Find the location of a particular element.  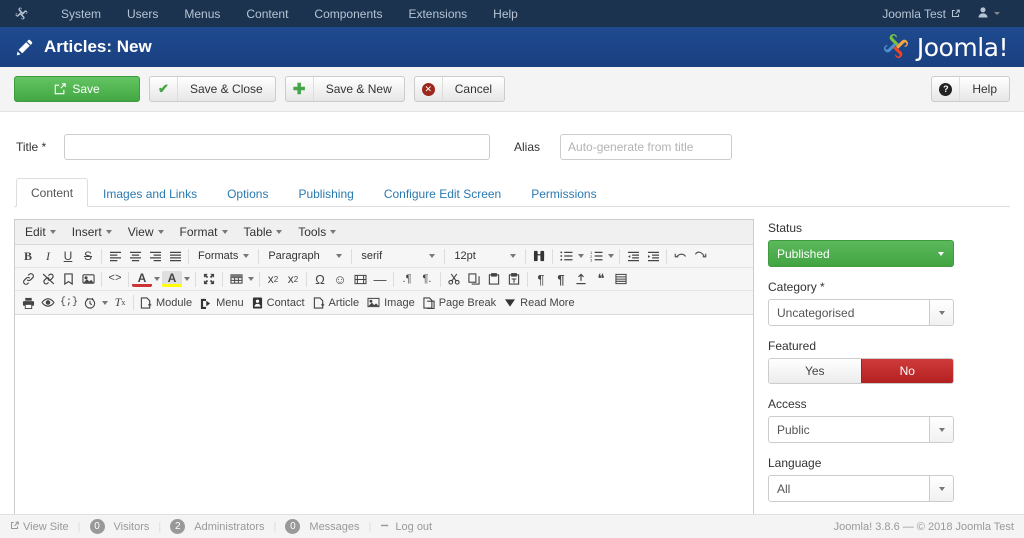

underline-icon: U is located at coordinates (68, 256).